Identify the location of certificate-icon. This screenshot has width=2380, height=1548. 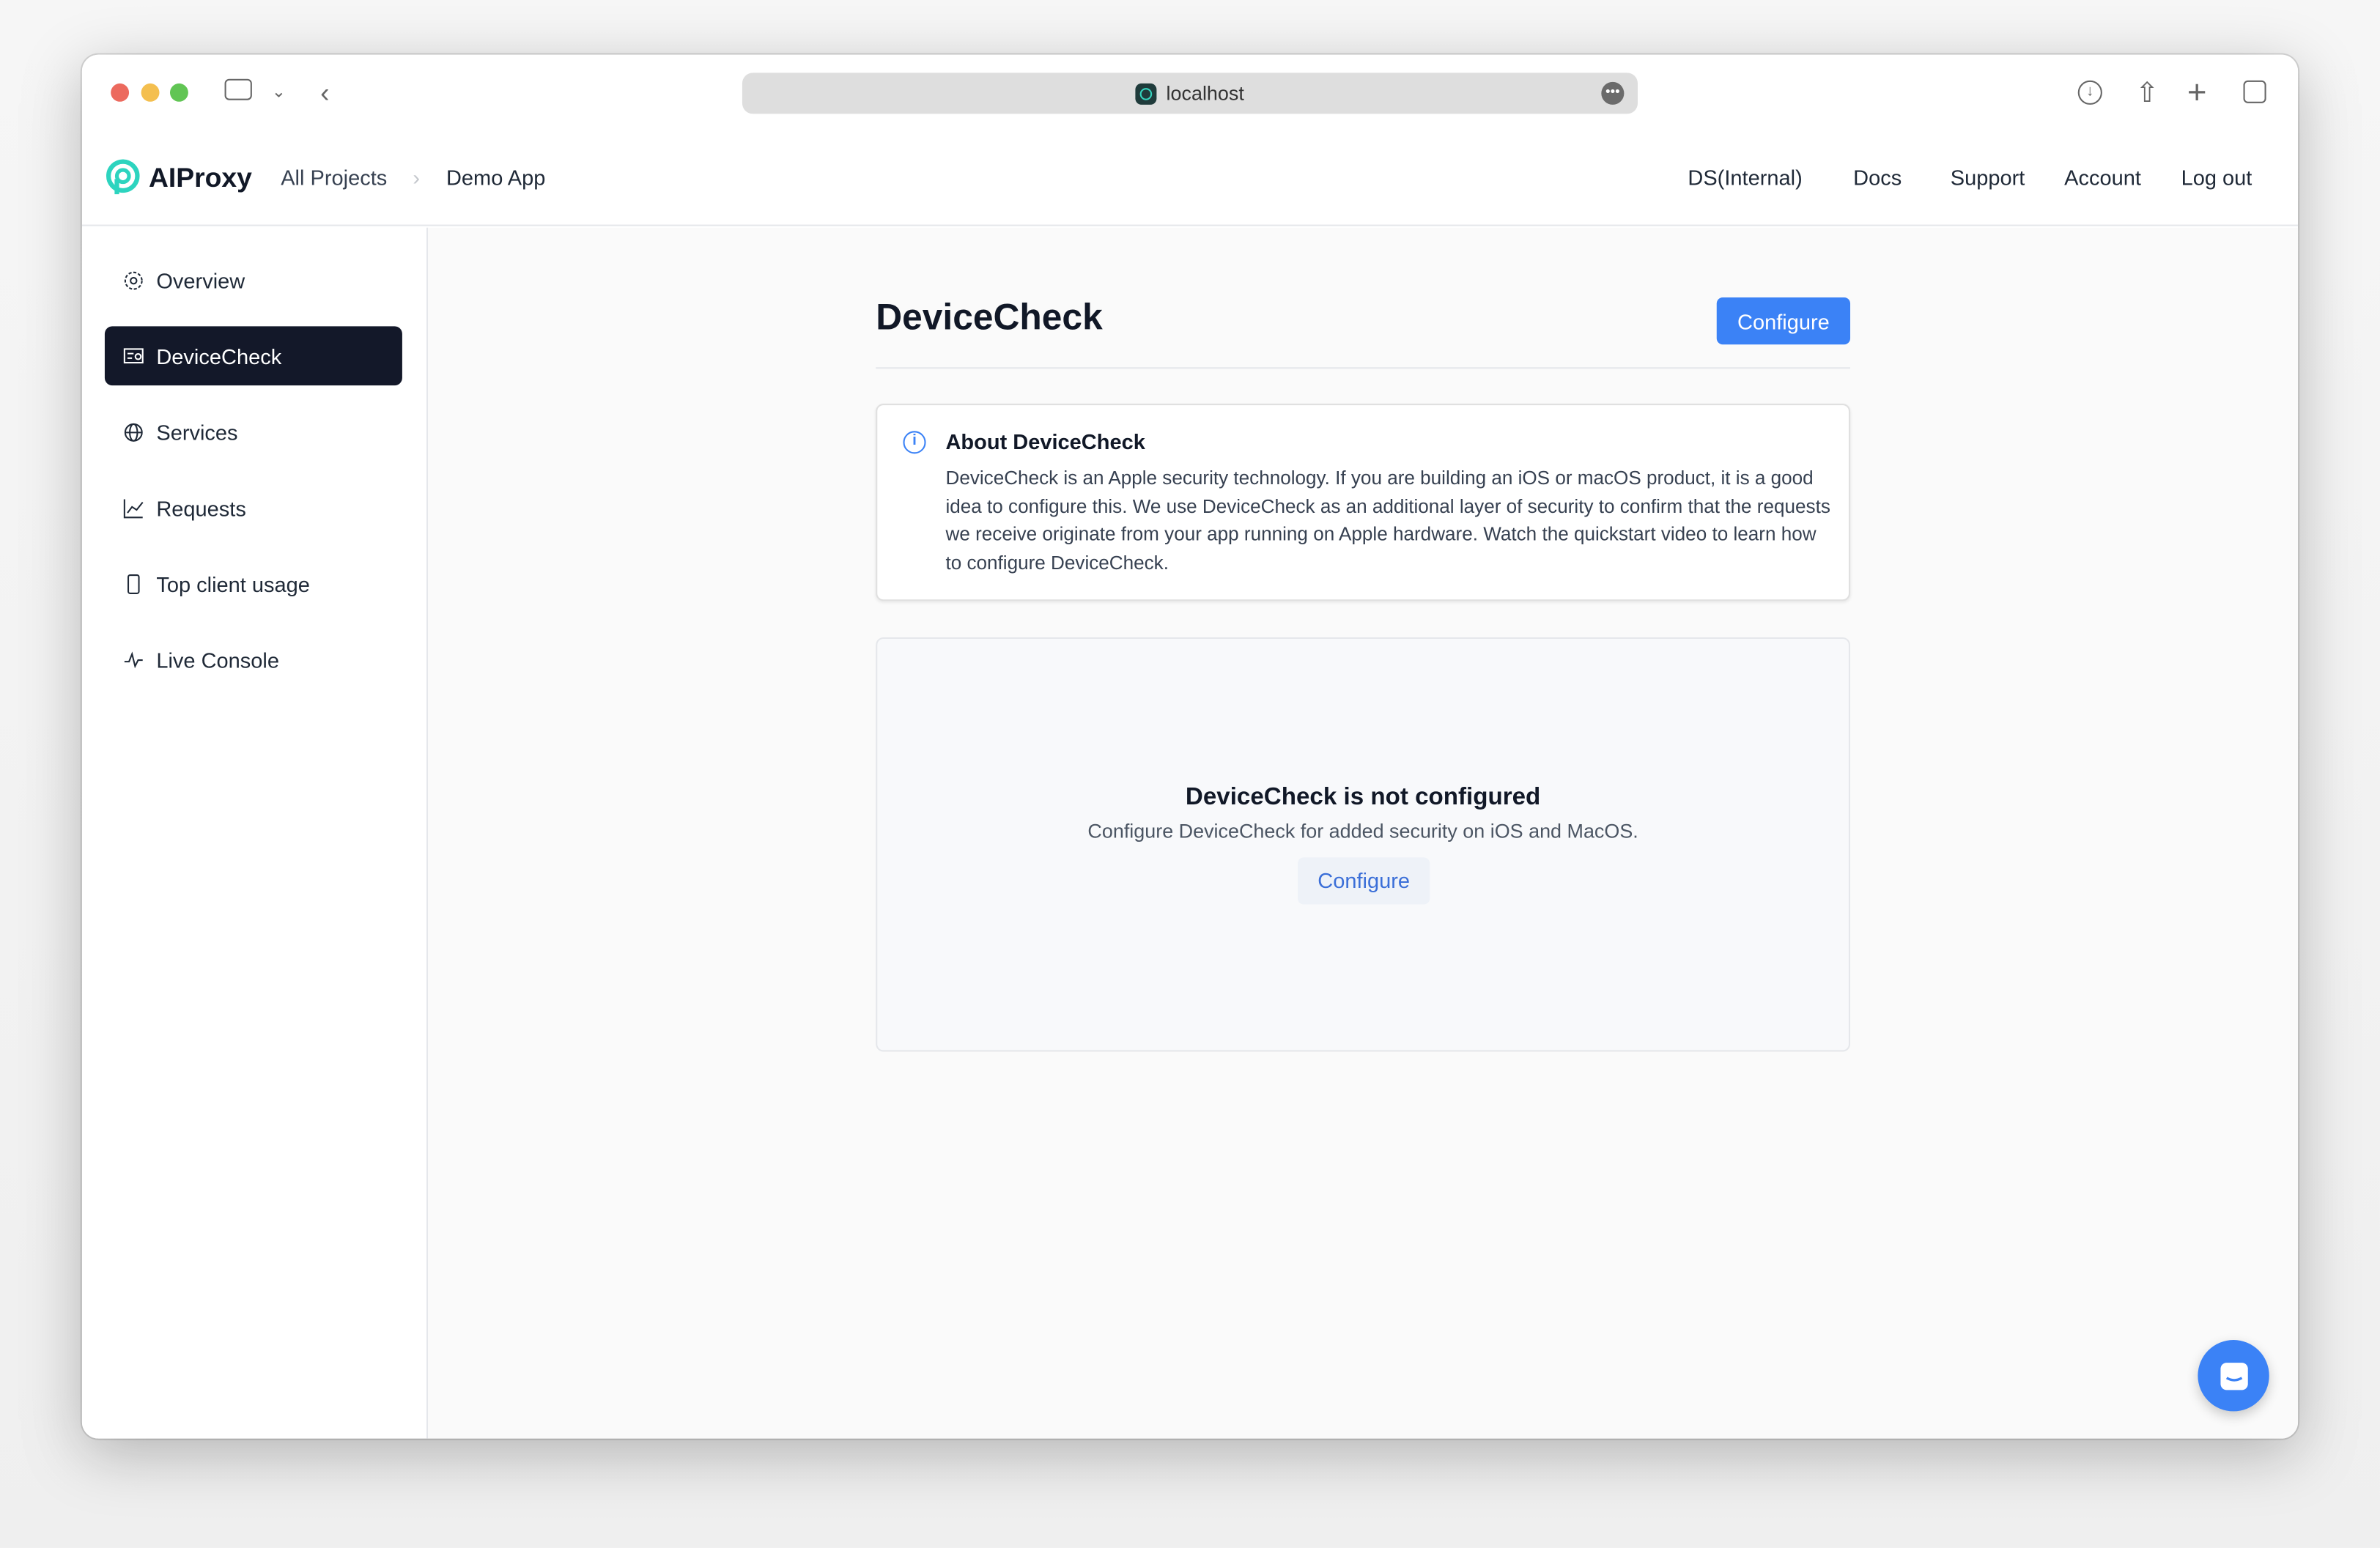
(133, 355).